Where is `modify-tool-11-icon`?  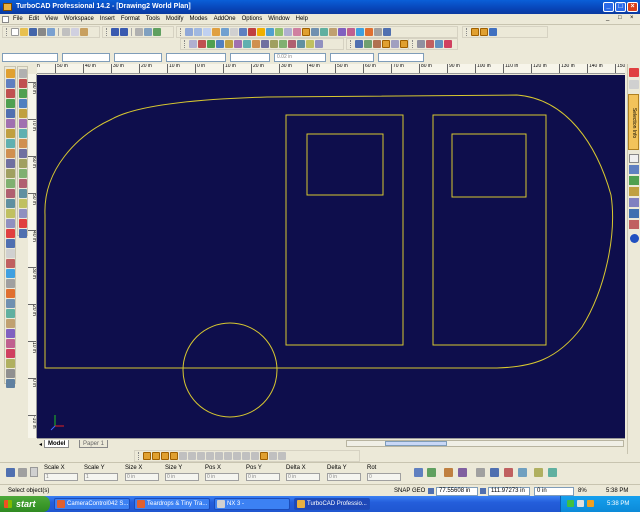 modify-tool-11-icon is located at coordinates (23, 173).